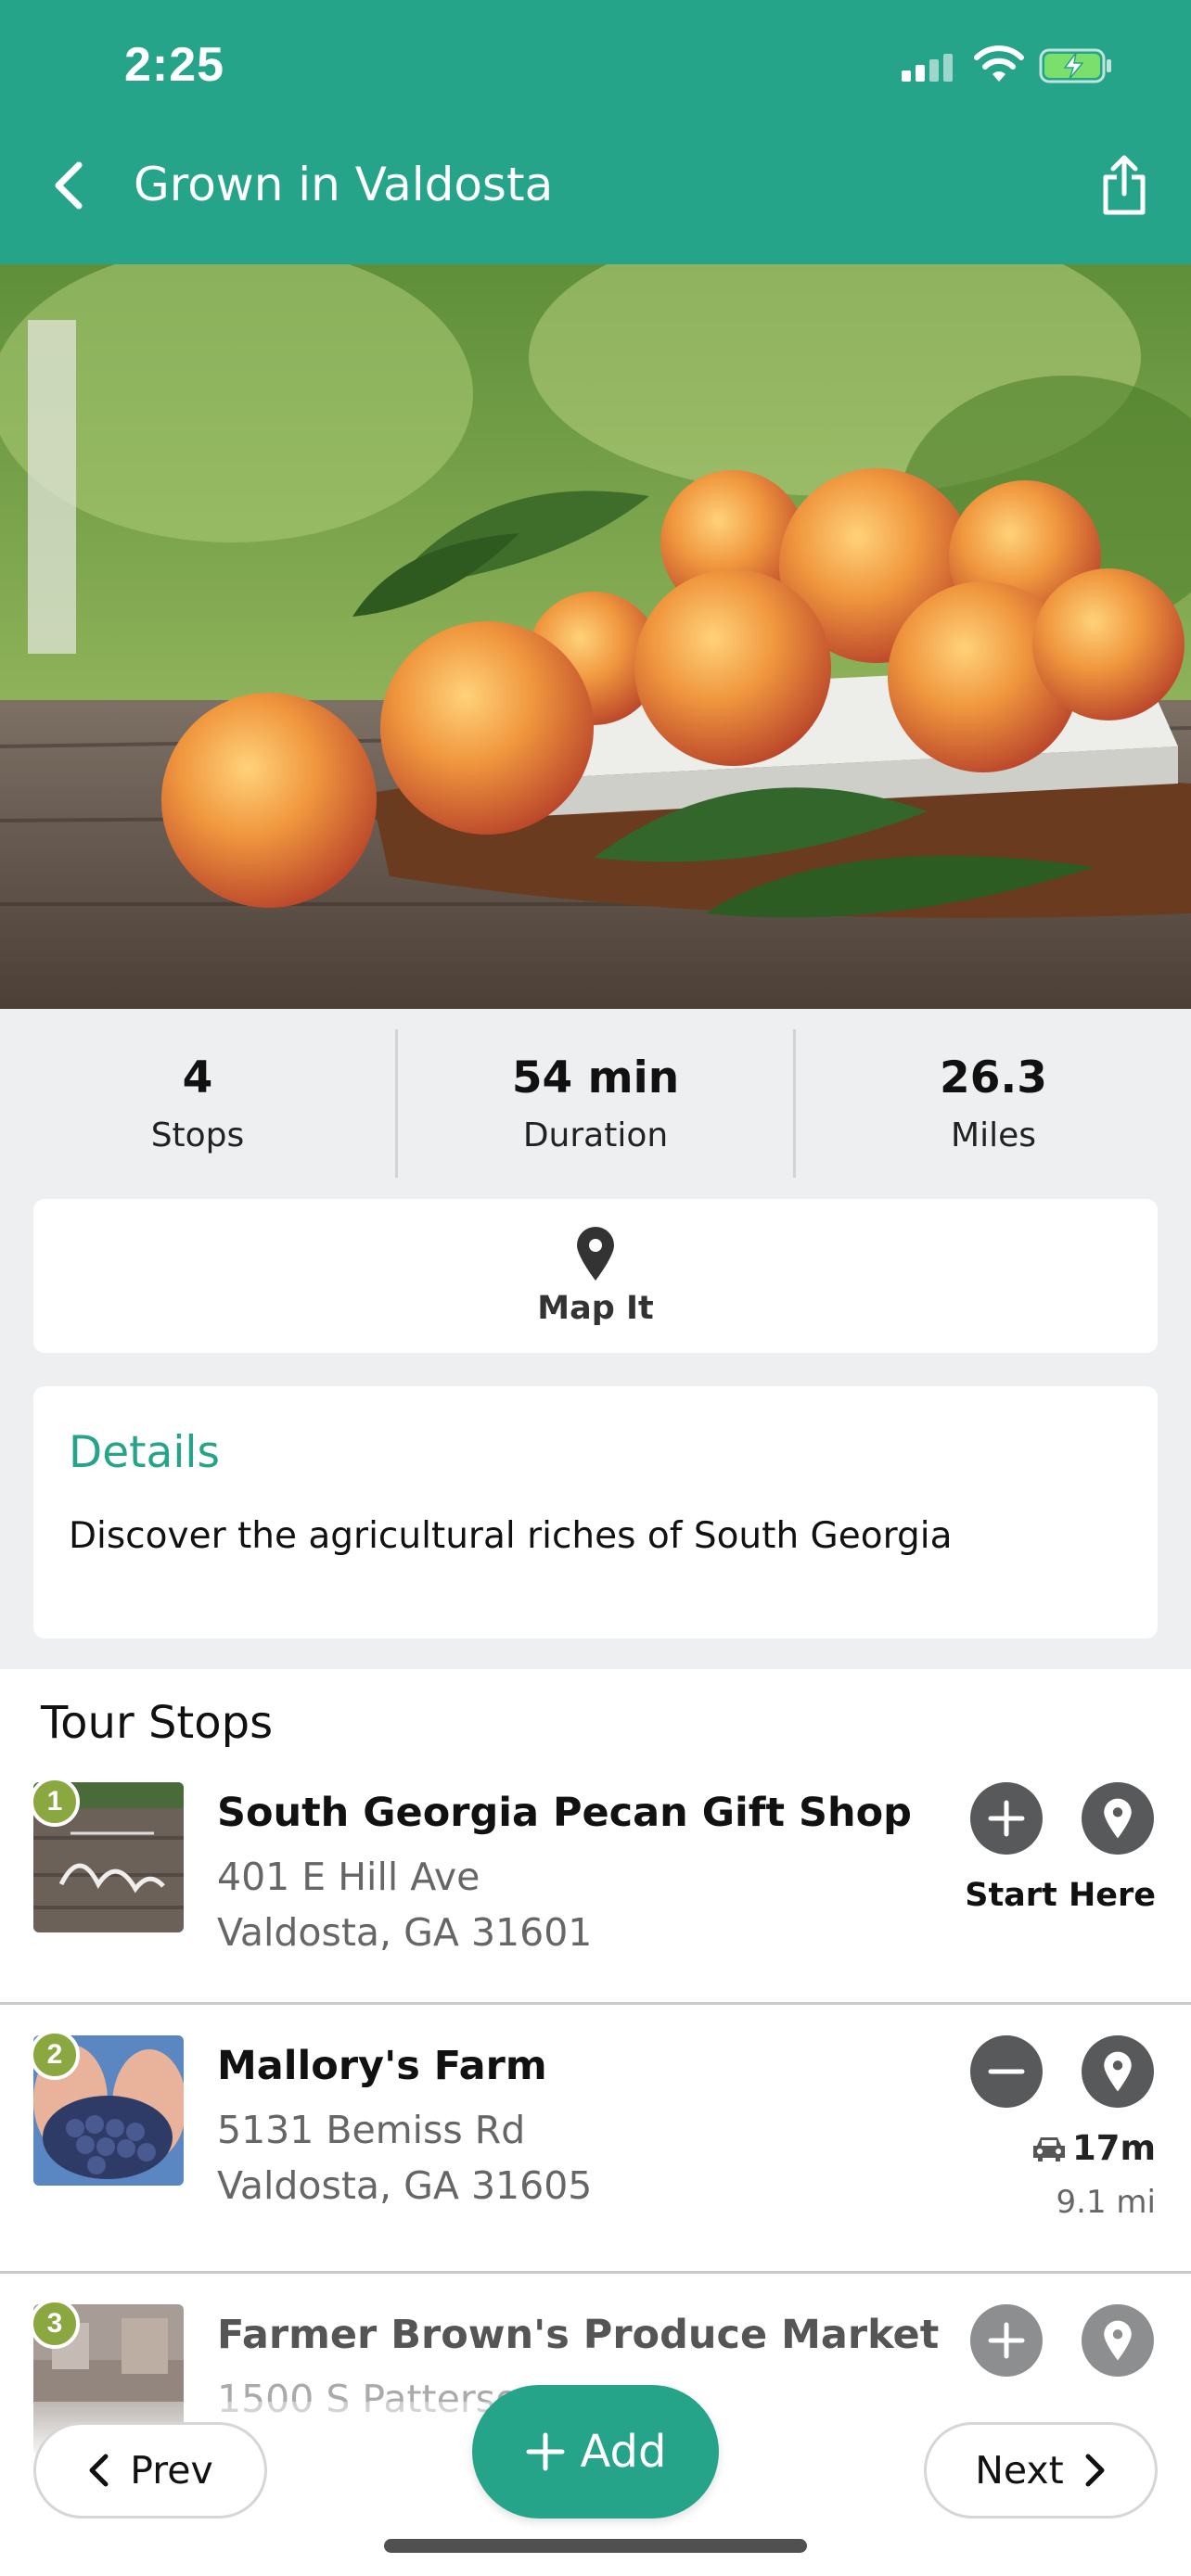  What do you see at coordinates (595, 2546) in the screenshot?
I see `home-indicator` at bounding box center [595, 2546].